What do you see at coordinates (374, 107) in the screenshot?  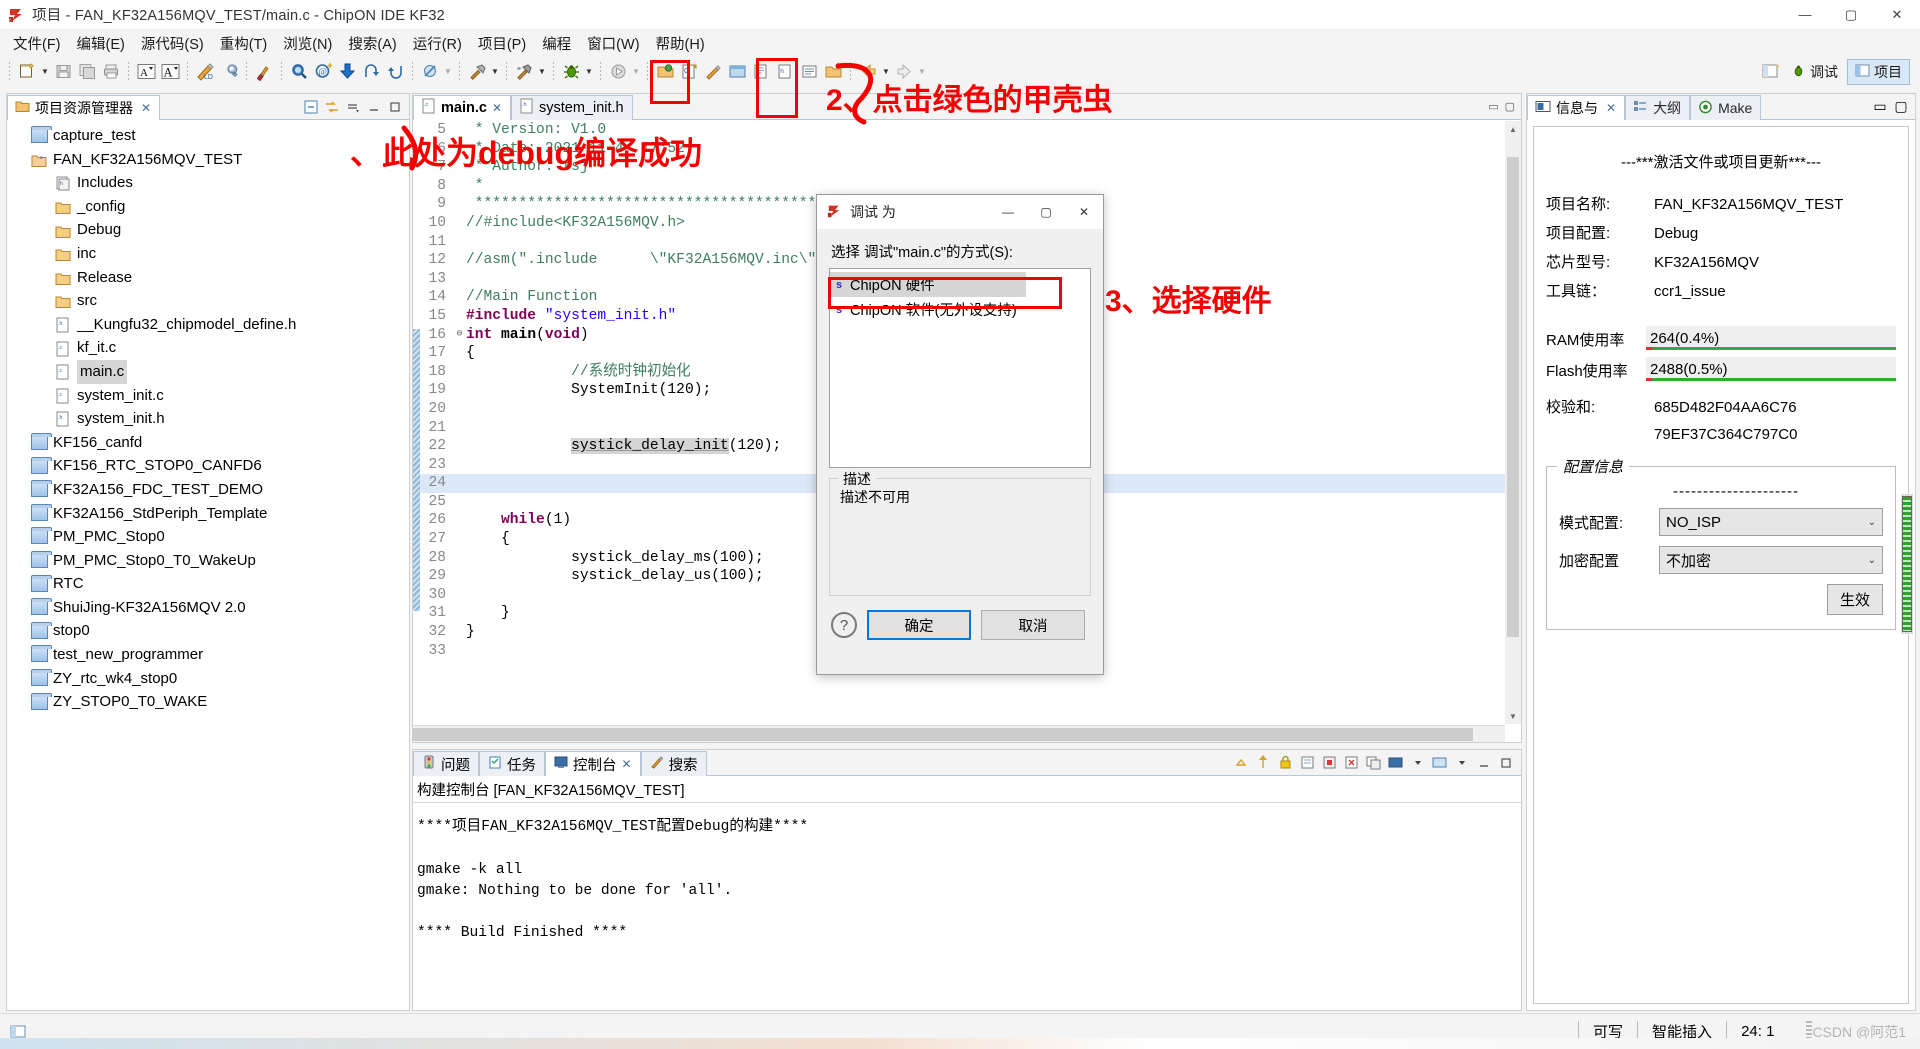 I see `minimize-view-icon` at bounding box center [374, 107].